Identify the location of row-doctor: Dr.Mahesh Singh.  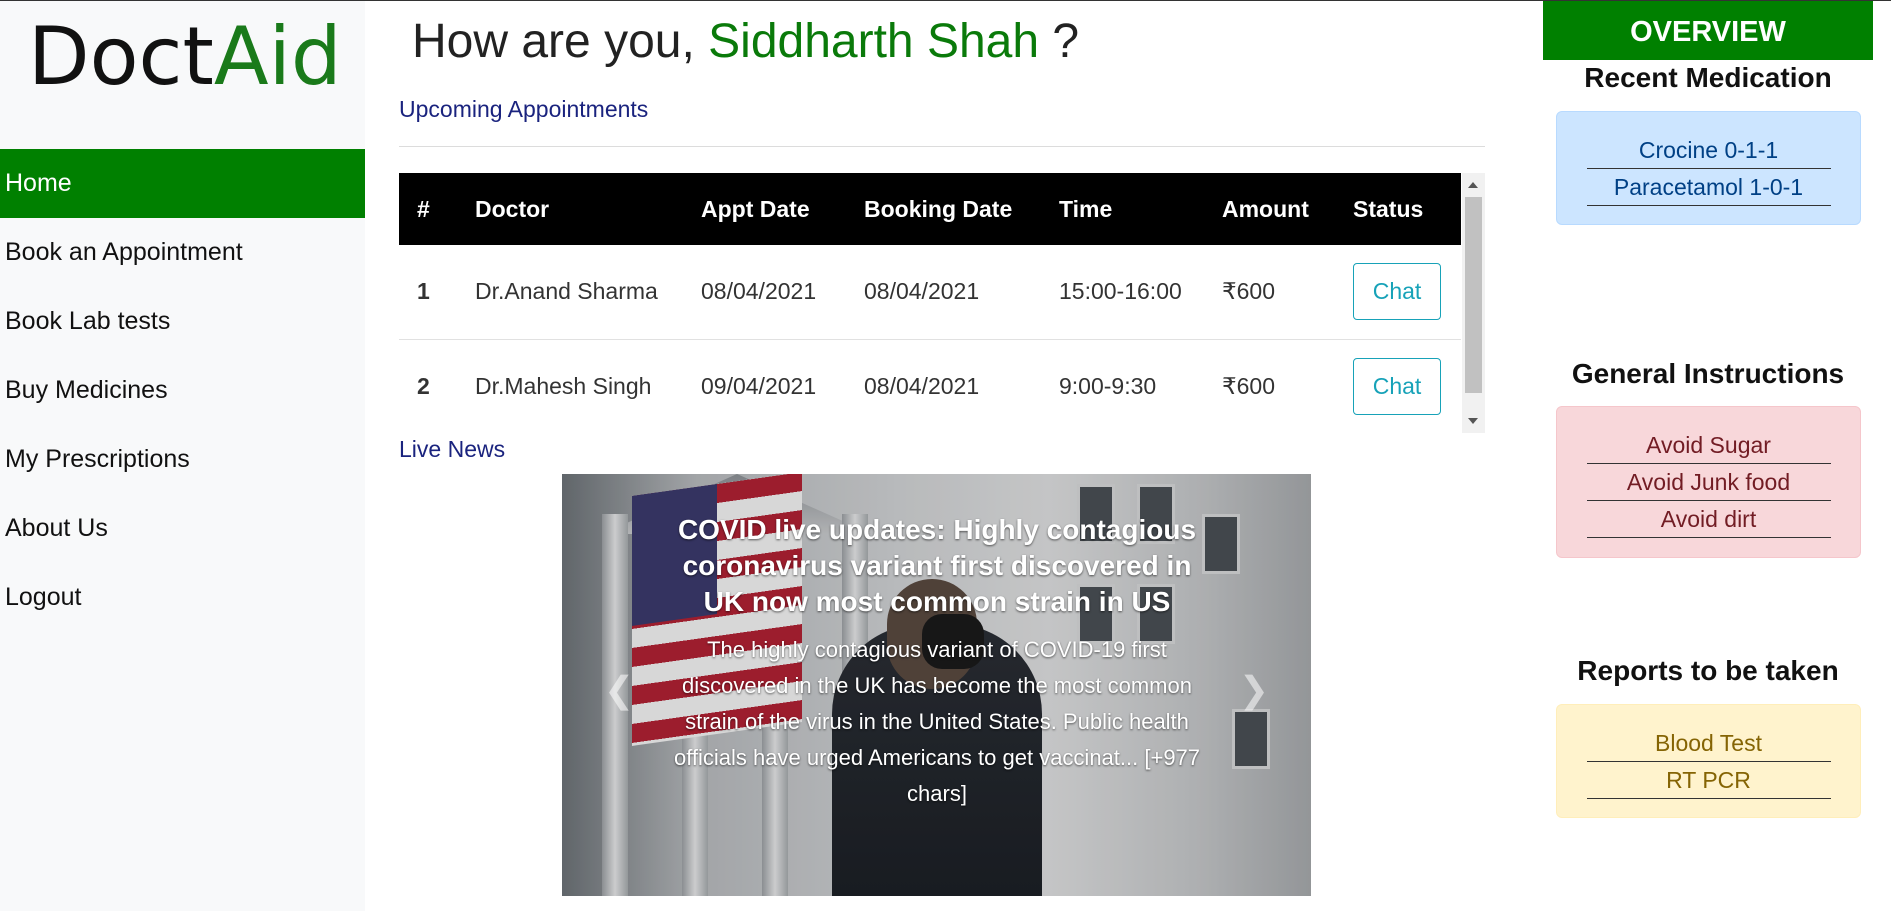
(570, 386).